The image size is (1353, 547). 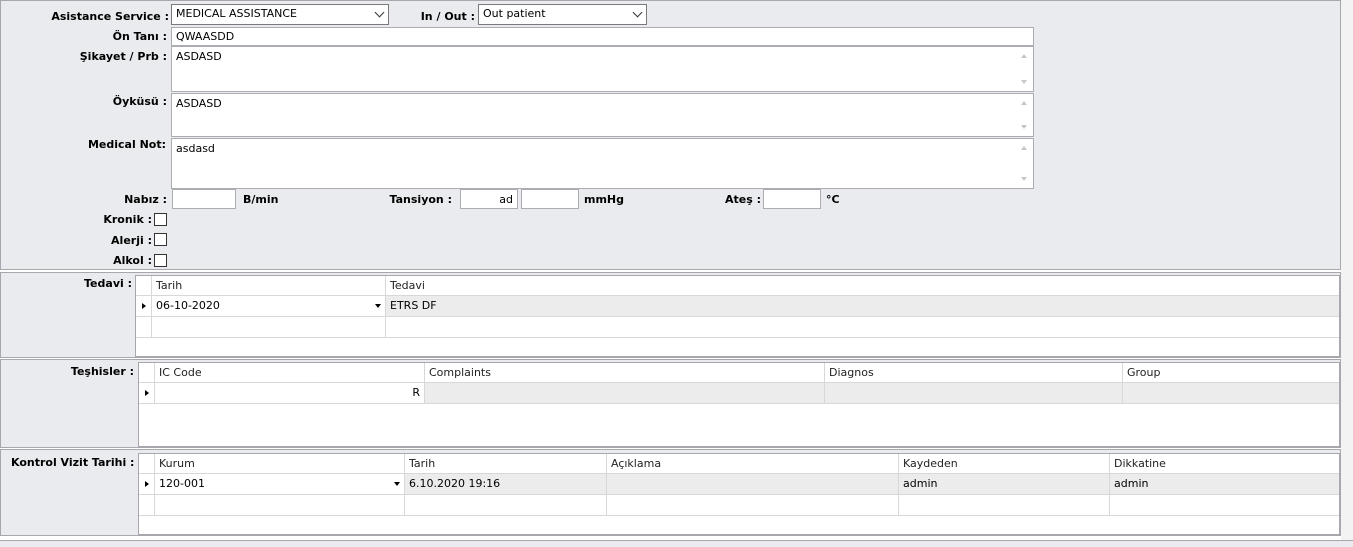 I want to click on column-header-complaints: Complaints, so click(x=625, y=373).